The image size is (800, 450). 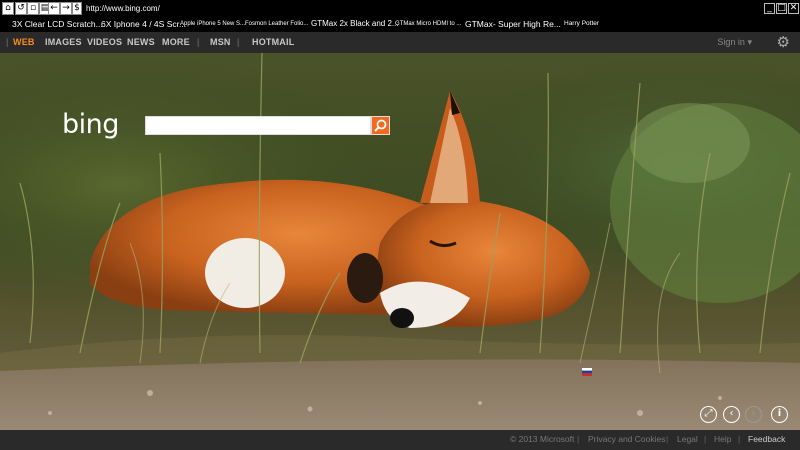 What do you see at coordinates (24, 42) in the screenshot?
I see `nav-web: WEB` at bounding box center [24, 42].